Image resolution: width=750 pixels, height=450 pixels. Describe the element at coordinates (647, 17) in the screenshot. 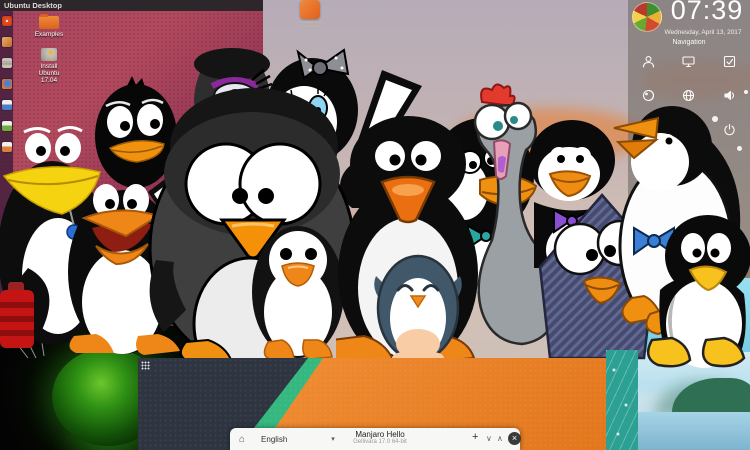

I see `user-avatar` at that location.